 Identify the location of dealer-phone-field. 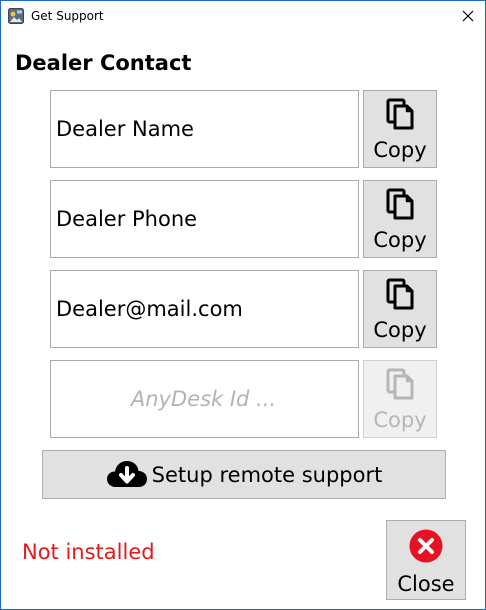
(204, 219).